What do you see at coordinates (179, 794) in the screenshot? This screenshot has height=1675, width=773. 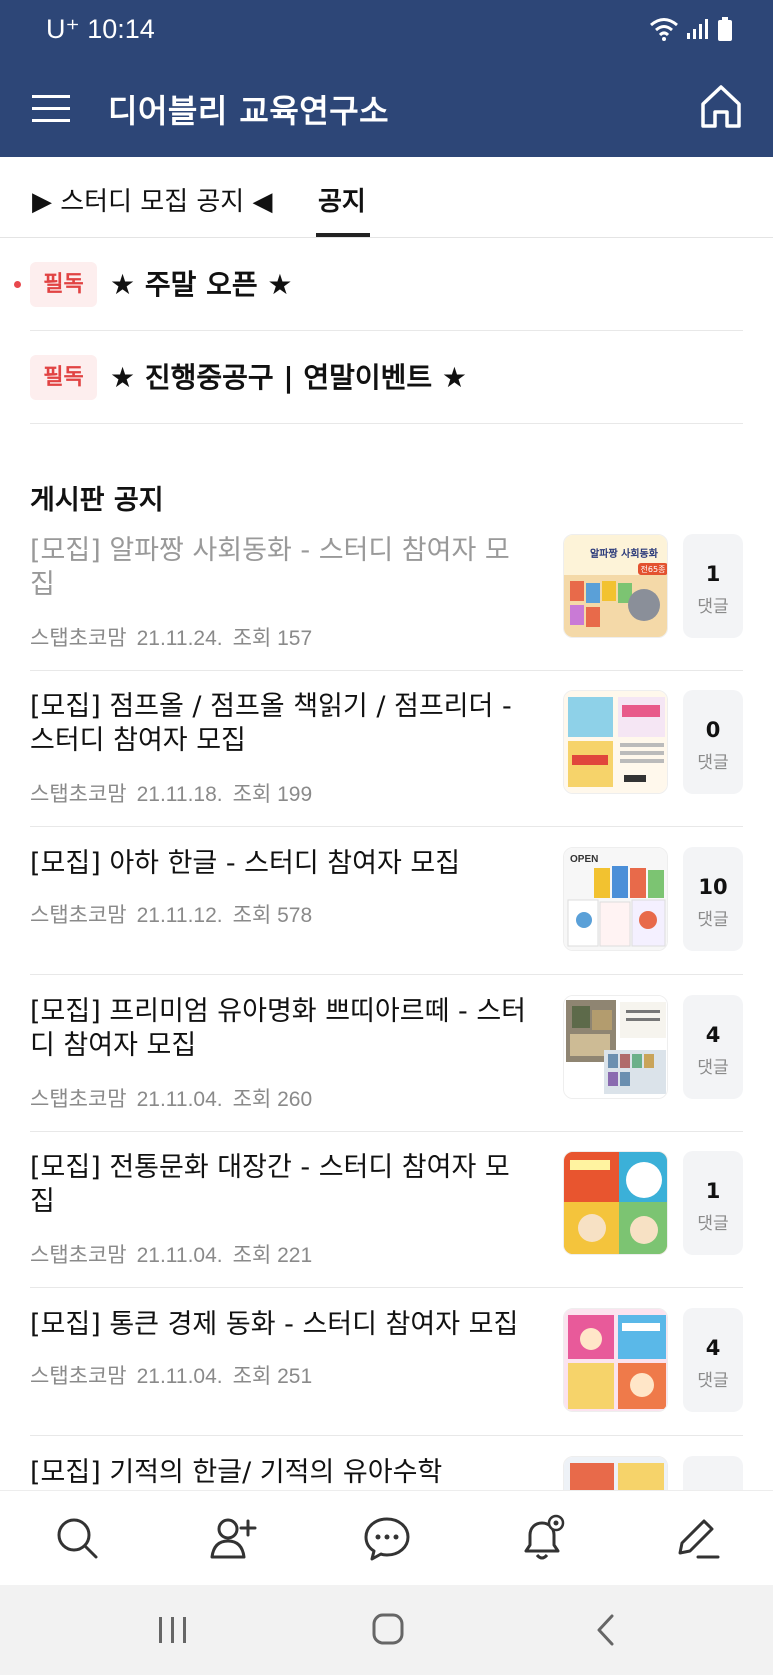 I see `post-date: 21.11.18.` at bounding box center [179, 794].